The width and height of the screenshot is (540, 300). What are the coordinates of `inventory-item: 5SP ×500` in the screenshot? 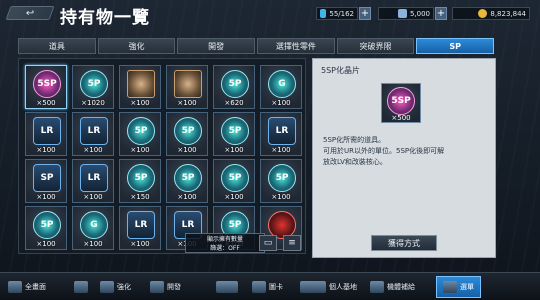 It's located at (46, 87).